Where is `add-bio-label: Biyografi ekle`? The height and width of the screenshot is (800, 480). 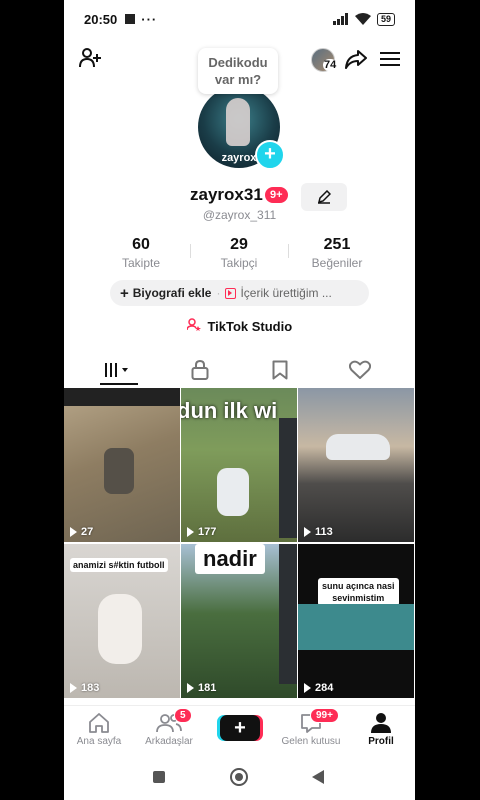 add-bio-label: Biyografi ekle is located at coordinates (172, 293).